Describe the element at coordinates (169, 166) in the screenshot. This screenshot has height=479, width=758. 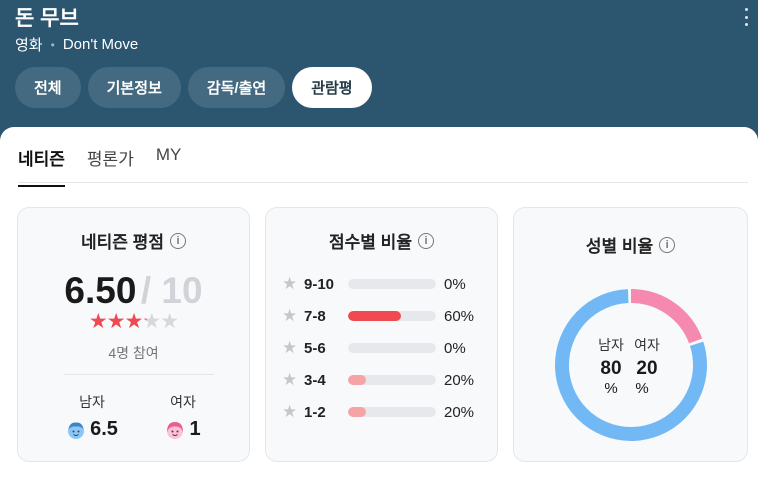
I see `subtab-my: MY` at that location.